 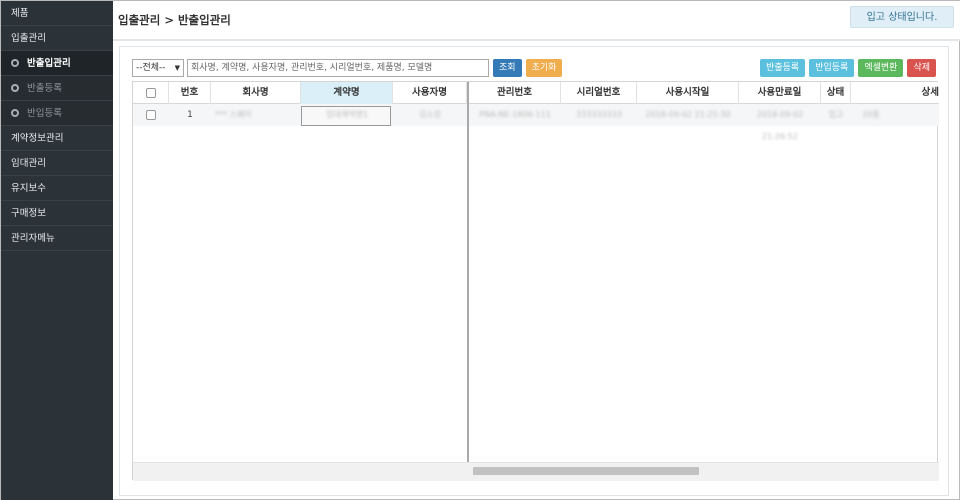 What do you see at coordinates (44, 113) in the screenshot?
I see `sidebar-item-label: 반입등록` at bounding box center [44, 113].